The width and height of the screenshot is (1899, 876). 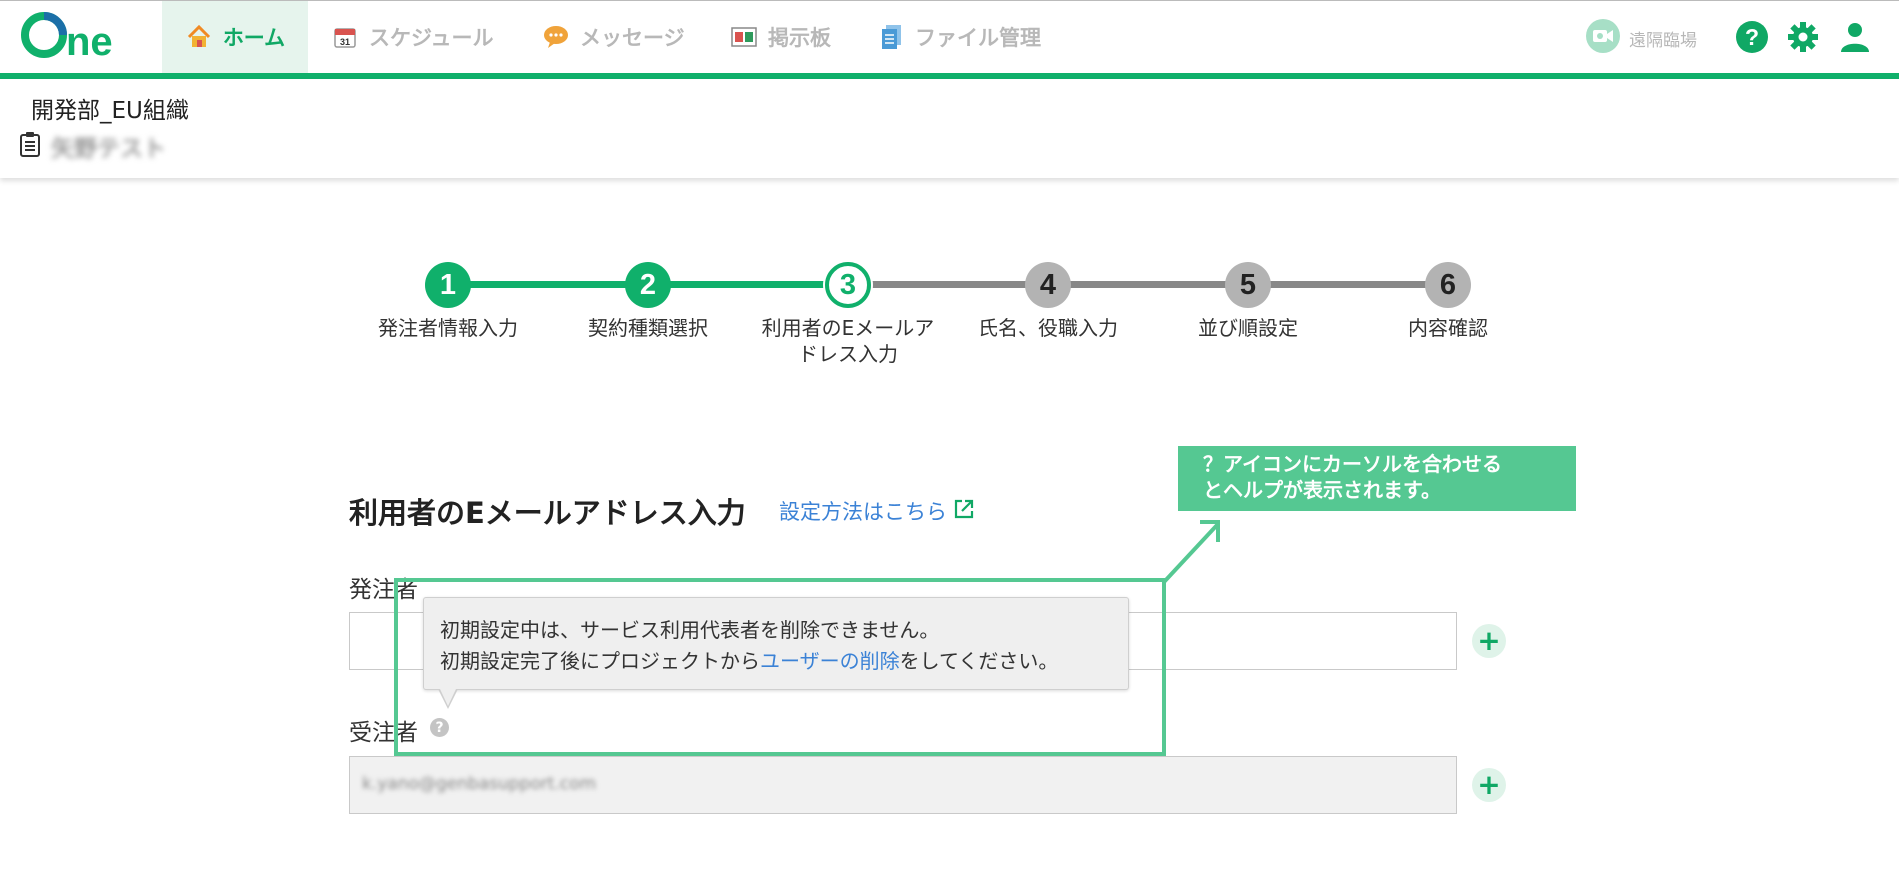 What do you see at coordinates (903, 785) in the screenshot?
I see `contractor-email-input: k.yano@genbasupport.com` at bounding box center [903, 785].